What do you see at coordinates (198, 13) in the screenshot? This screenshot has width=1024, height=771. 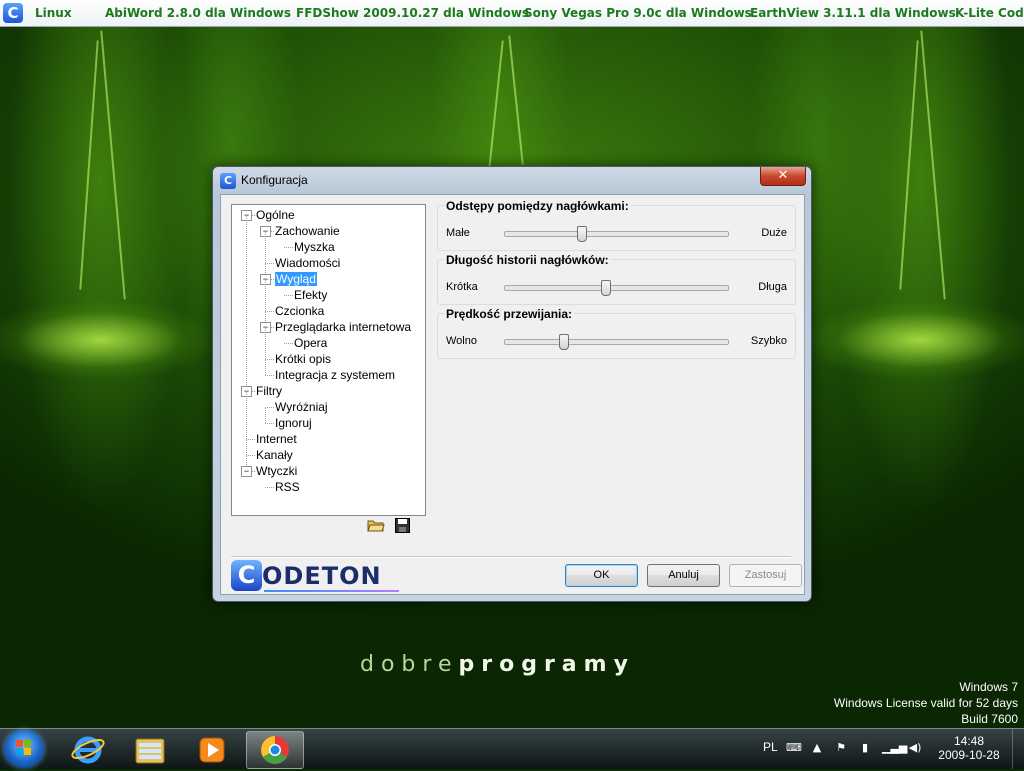 I see `ticker-item: AbiWord 2.8.0 dla Windows` at bounding box center [198, 13].